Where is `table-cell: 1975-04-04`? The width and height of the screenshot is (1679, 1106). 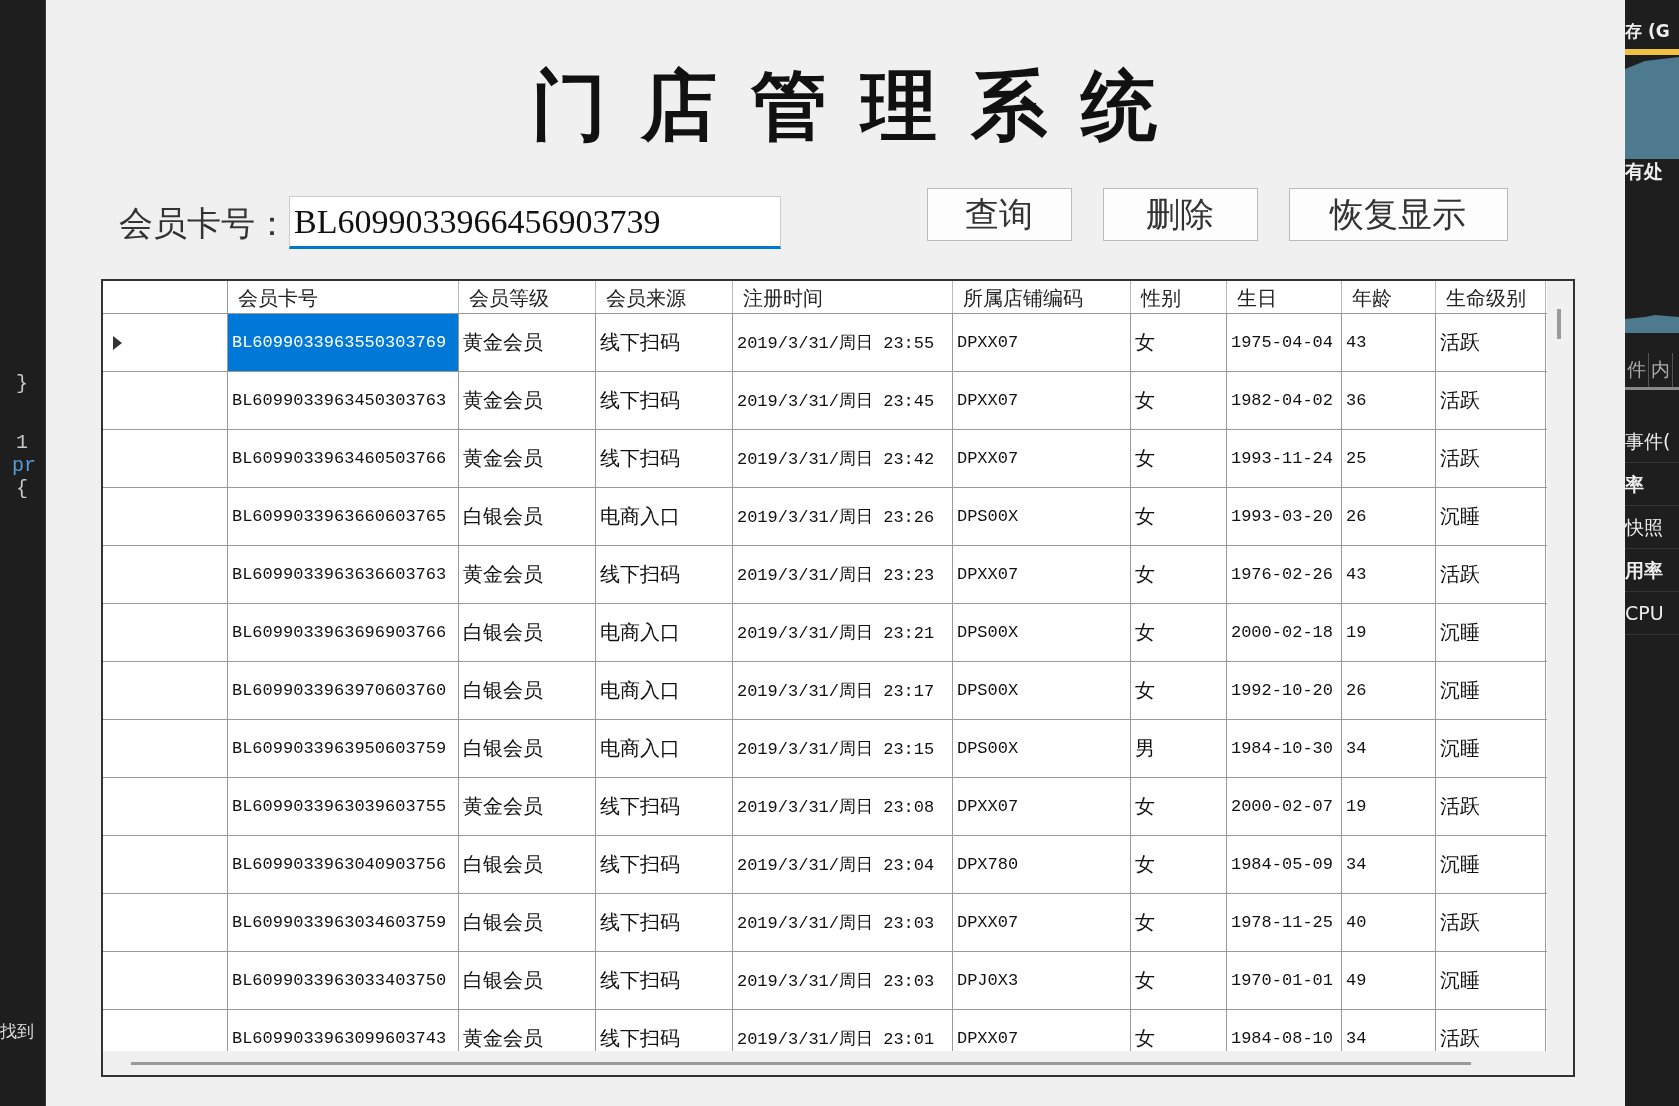
table-cell: 1975-04-04 is located at coordinates (1284, 342).